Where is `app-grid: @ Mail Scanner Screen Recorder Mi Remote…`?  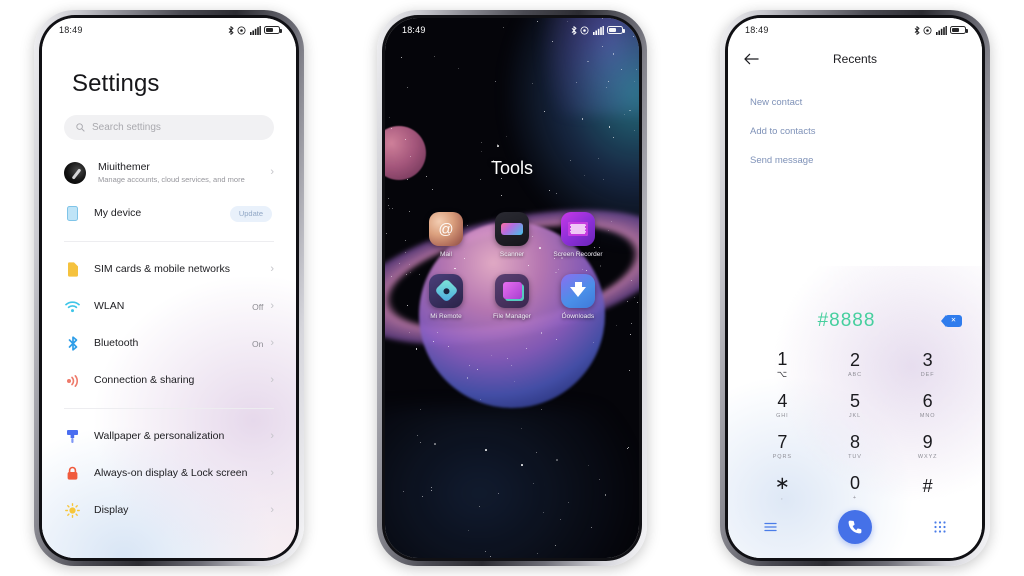
app-grid: @ Mail Scanner Screen Recorder Mi Remote… is located at coordinates (512, 266).